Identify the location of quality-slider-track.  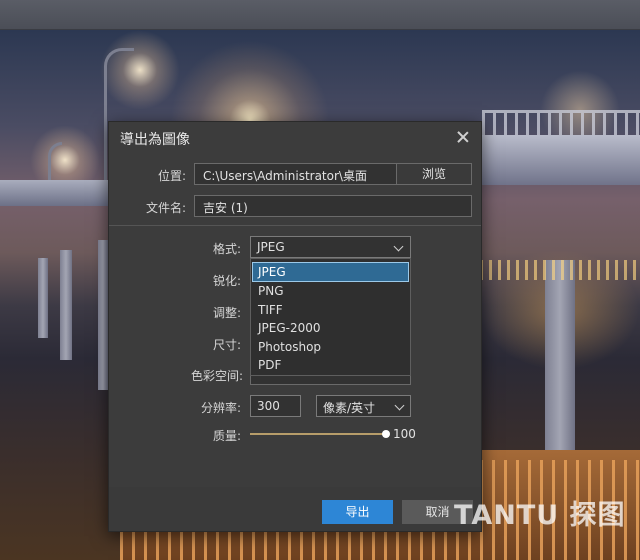
(317, 434).